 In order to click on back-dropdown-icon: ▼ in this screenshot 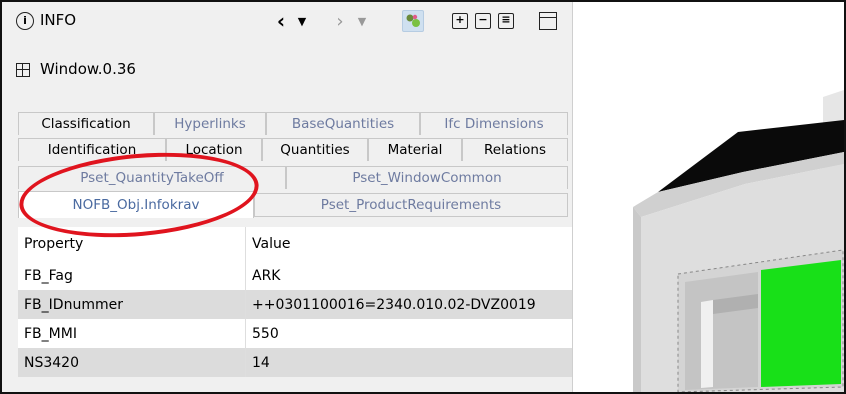, I will do `click(302, 21)`.